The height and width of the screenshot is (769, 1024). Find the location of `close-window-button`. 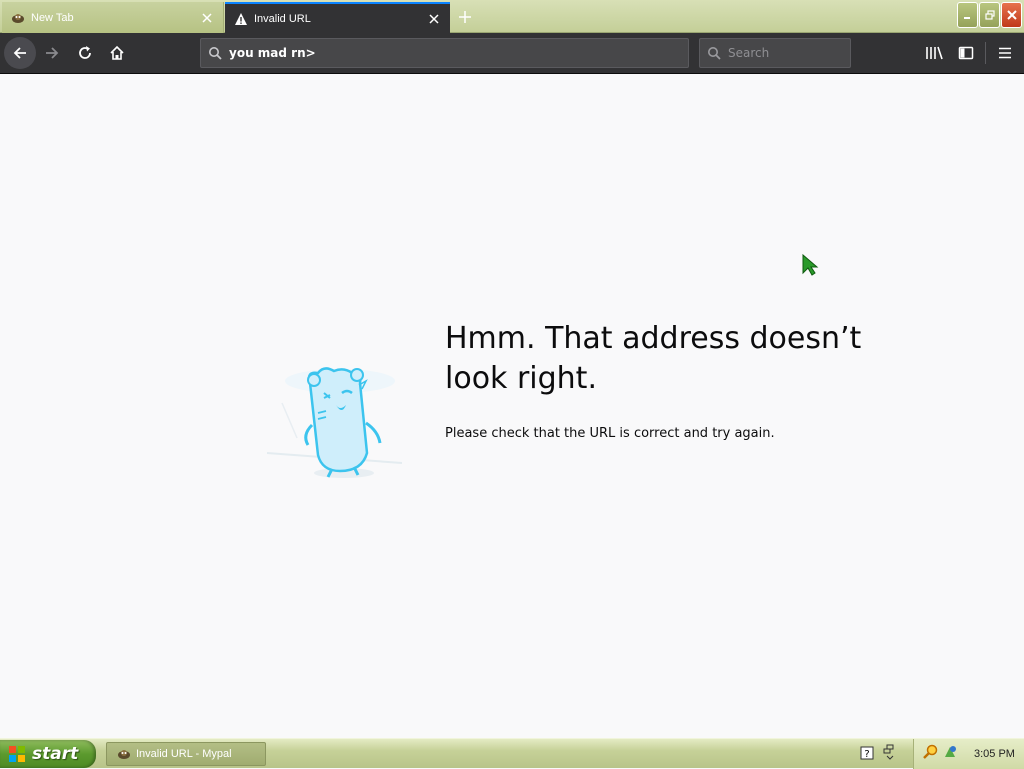

close-window-button is located at coordinates (1011, 15).